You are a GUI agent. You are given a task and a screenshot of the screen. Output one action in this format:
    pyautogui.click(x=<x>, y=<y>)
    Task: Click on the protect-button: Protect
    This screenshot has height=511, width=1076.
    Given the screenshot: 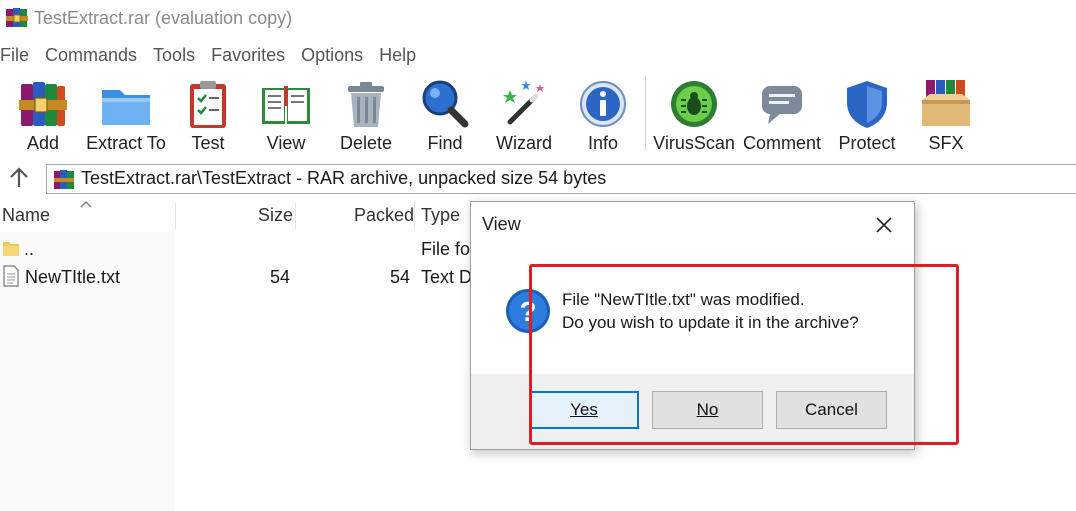 What is the action you would take?
    pyautogui.click(x=867, y=115)
    